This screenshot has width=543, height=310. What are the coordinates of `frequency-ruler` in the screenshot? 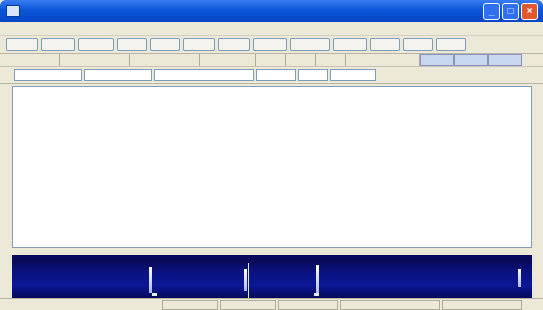 It's located at (272, 259).